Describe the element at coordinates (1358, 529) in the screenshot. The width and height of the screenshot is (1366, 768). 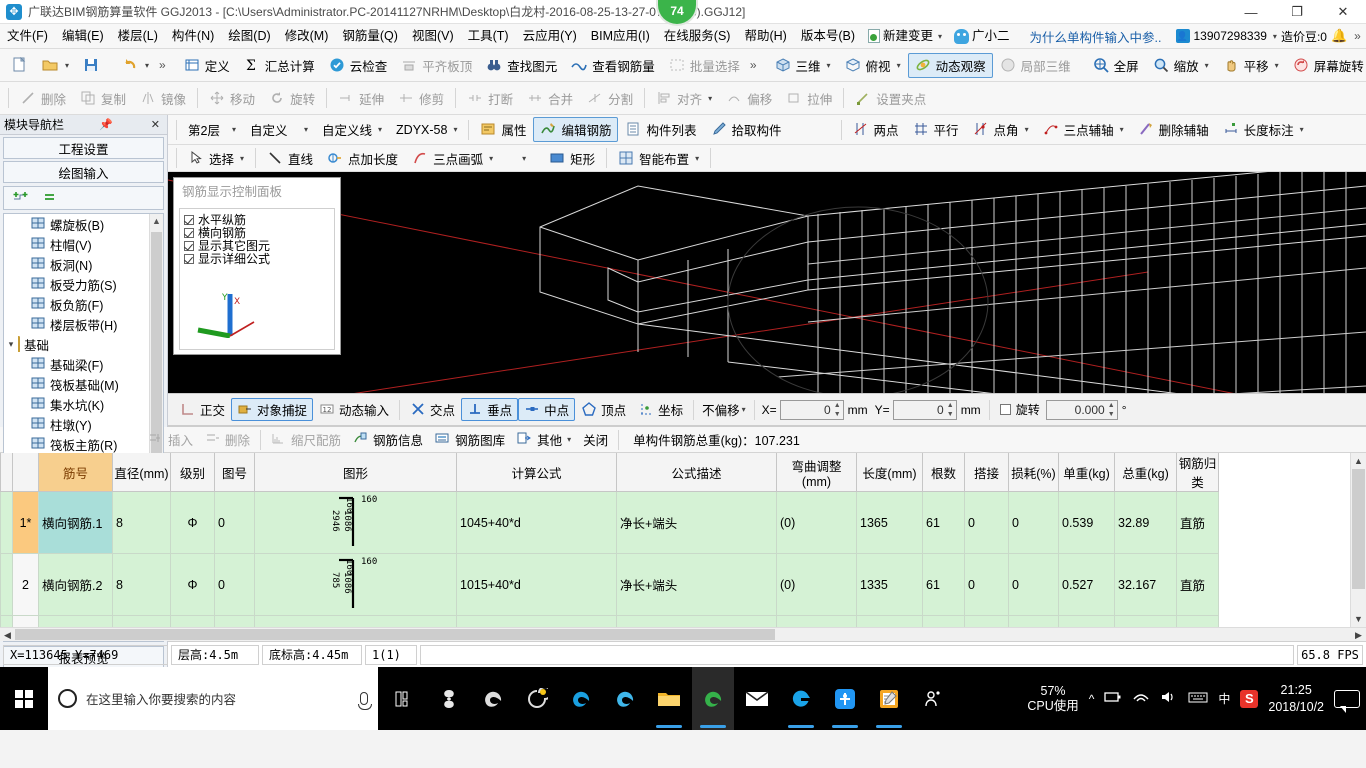
I see `grid-scroll-thumb` at that location.